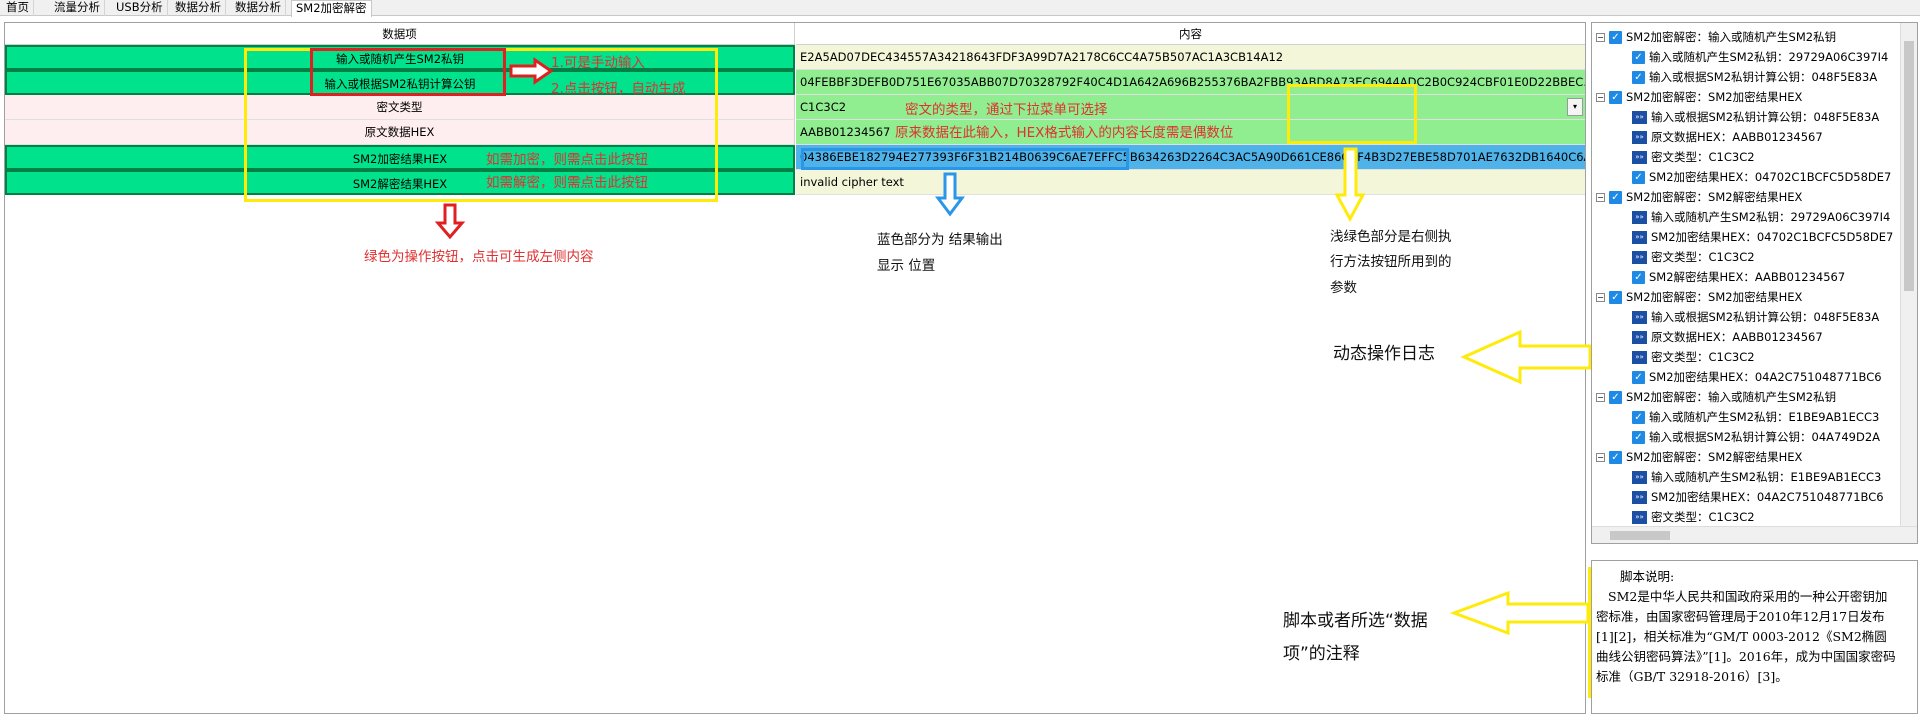  I want to click on chevron-down-icon: ▾, so click(1575, 107).